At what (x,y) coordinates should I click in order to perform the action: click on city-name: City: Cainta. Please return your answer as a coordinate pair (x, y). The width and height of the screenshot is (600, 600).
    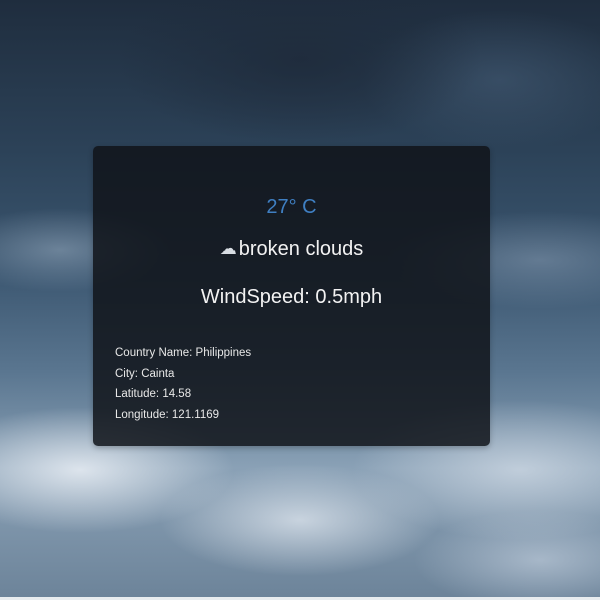
    Looking at the image, I should click on (145, 373).